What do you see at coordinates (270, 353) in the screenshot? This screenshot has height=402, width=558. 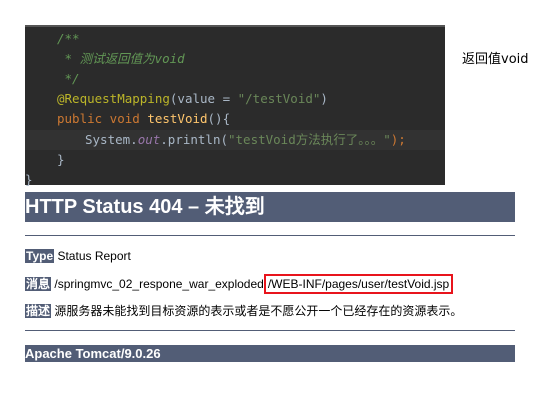 I see `server-footer: Apache Tomcat/9.0.26` at bounding box center [270, 353].